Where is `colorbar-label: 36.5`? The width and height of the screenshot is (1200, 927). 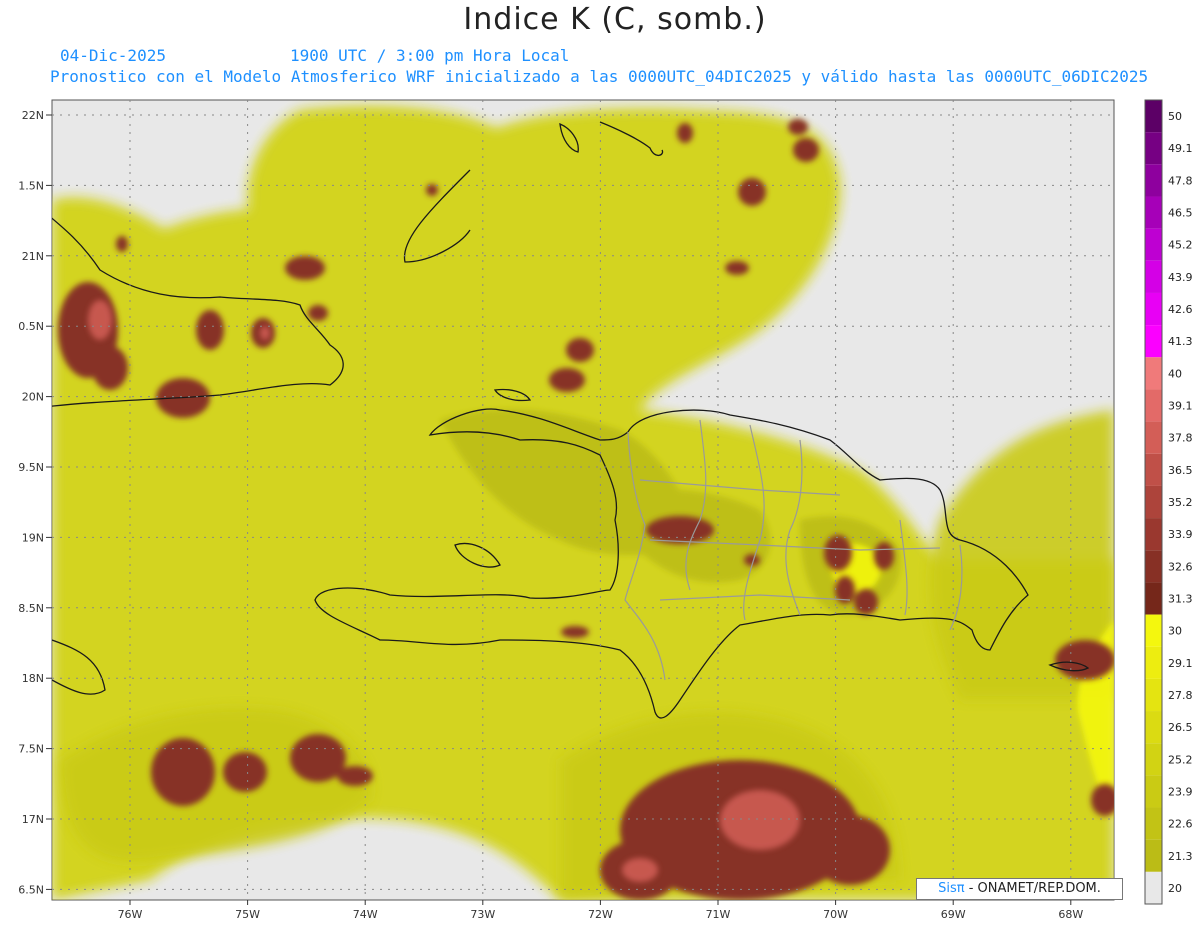 colorbar-label: 36.5 is located at coordinates (1180, 470).